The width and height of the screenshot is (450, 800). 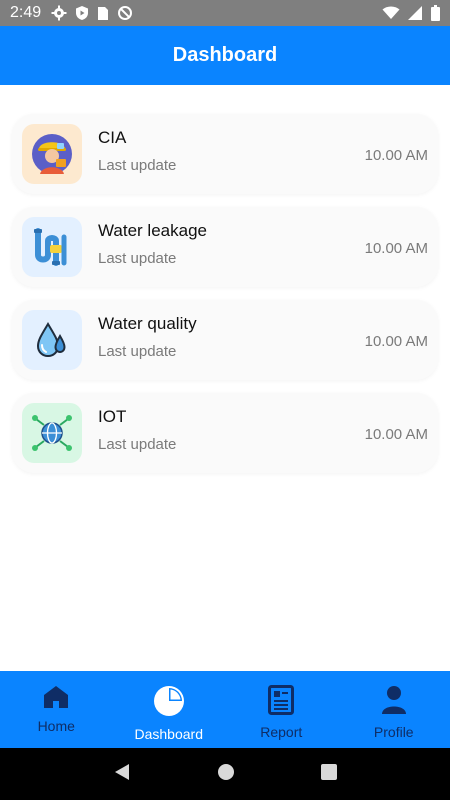 I want to click on list-item-water-leakage: Water leakage Last update 10.00 AM, so click(x=225, y=247).